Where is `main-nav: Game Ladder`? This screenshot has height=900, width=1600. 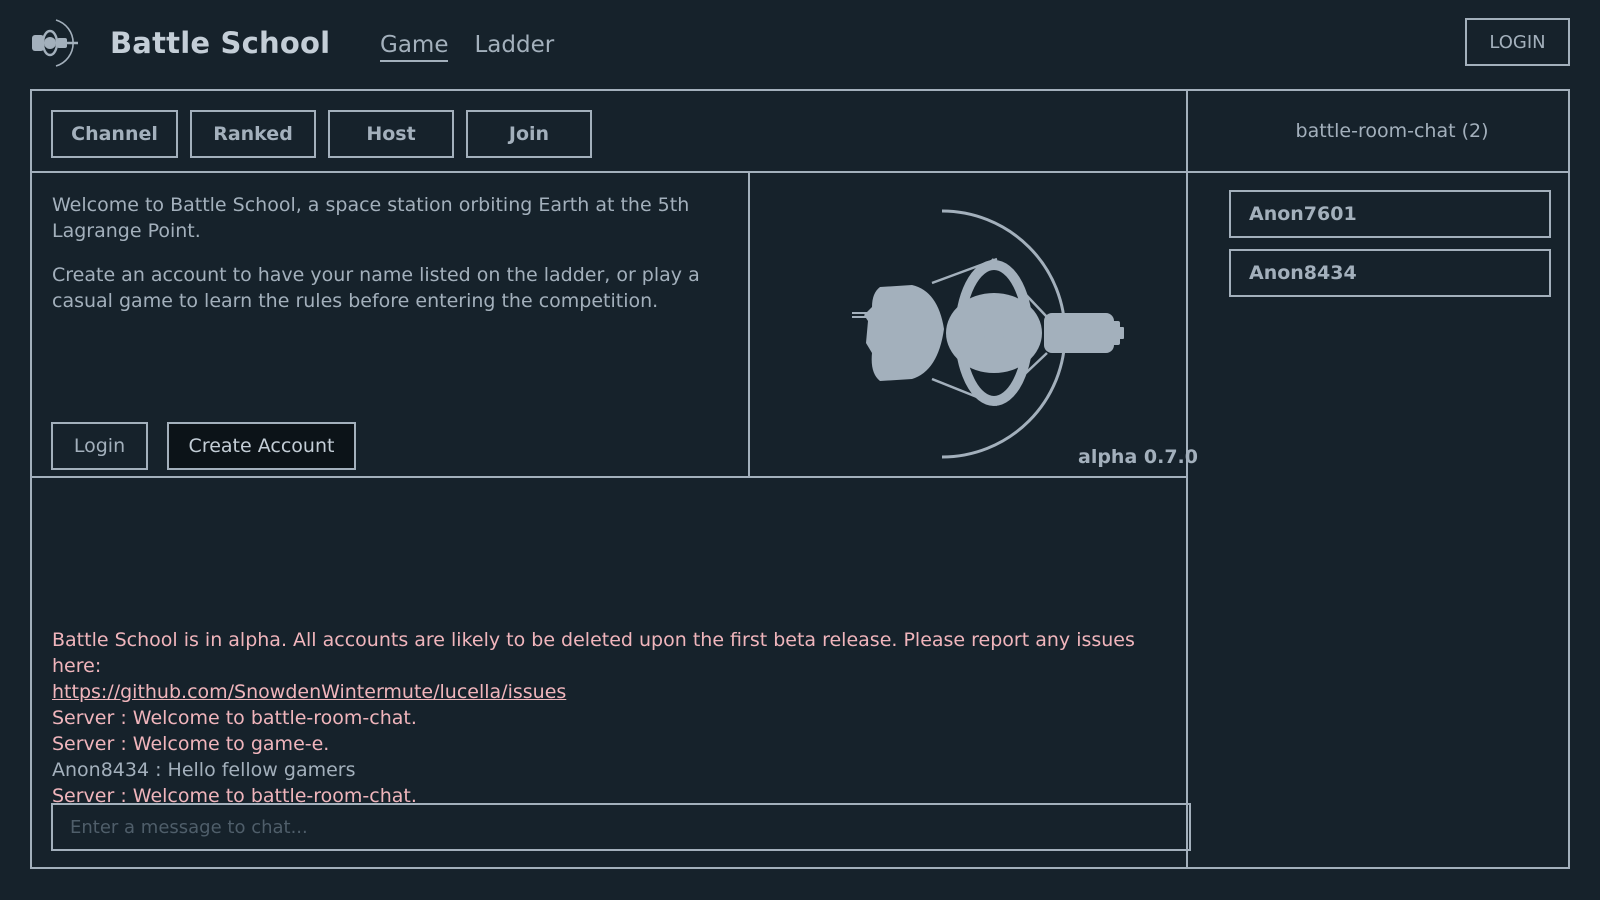
main-nav: Game Ladder is located at coordinates (467, 47).